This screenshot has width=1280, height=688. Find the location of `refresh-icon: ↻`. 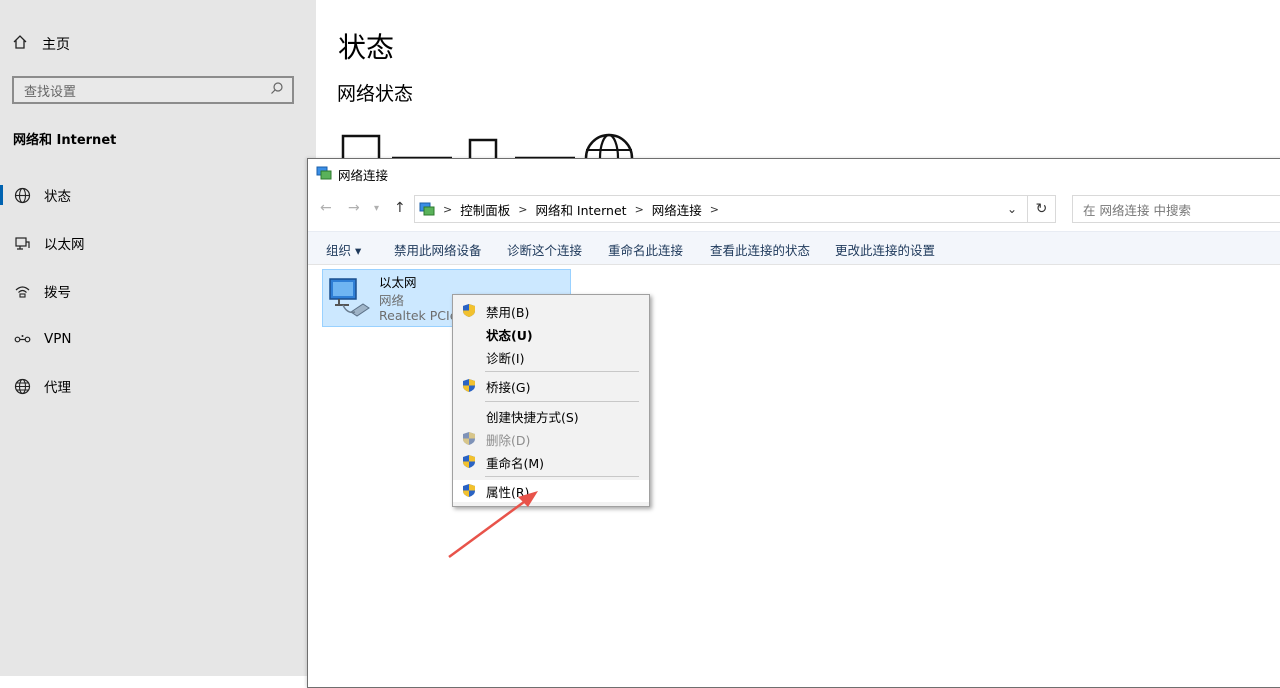

refresh-icon: ↻ is located at coordinates (1042, 209).